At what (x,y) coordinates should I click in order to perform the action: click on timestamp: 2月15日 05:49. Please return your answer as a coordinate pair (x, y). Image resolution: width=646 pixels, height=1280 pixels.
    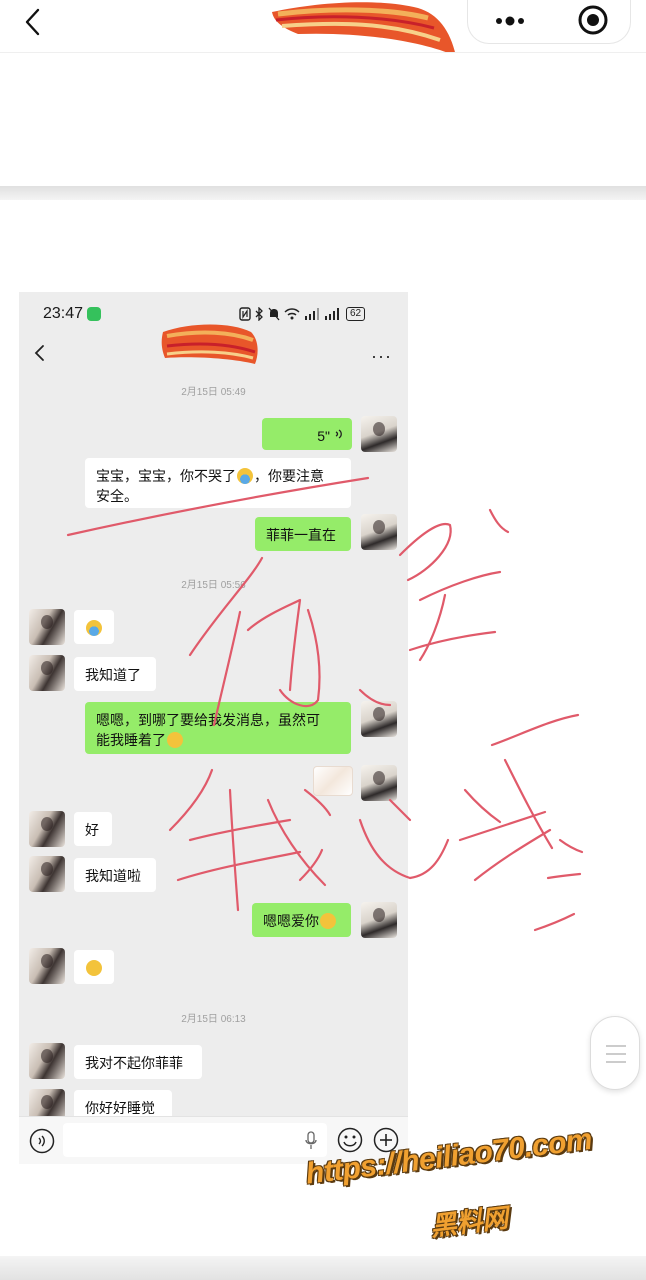
    Looking at the image, I should click on (213, 392).